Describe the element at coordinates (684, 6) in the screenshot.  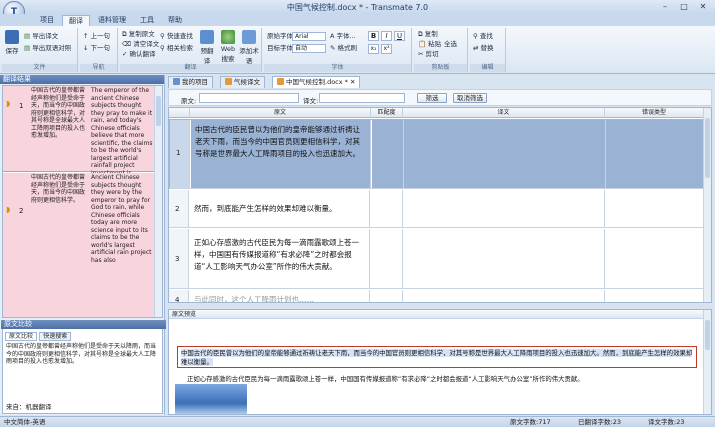
I see `maximize-button: □` at that location.